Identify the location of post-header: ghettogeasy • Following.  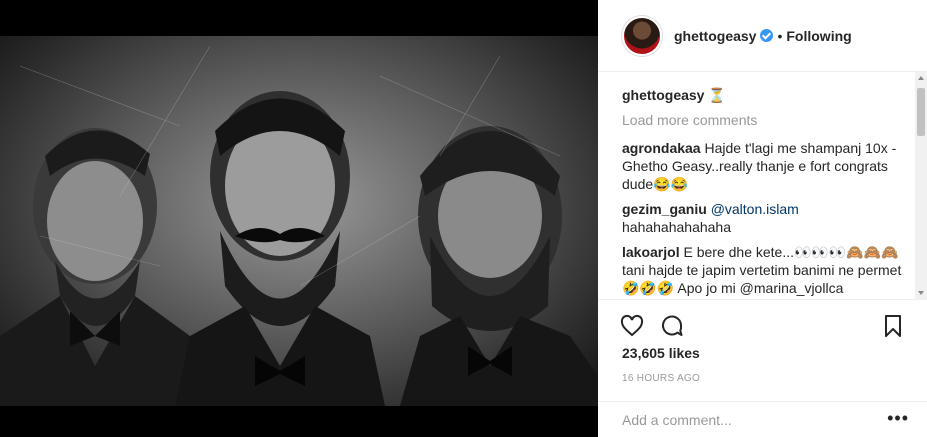
(762, 36).